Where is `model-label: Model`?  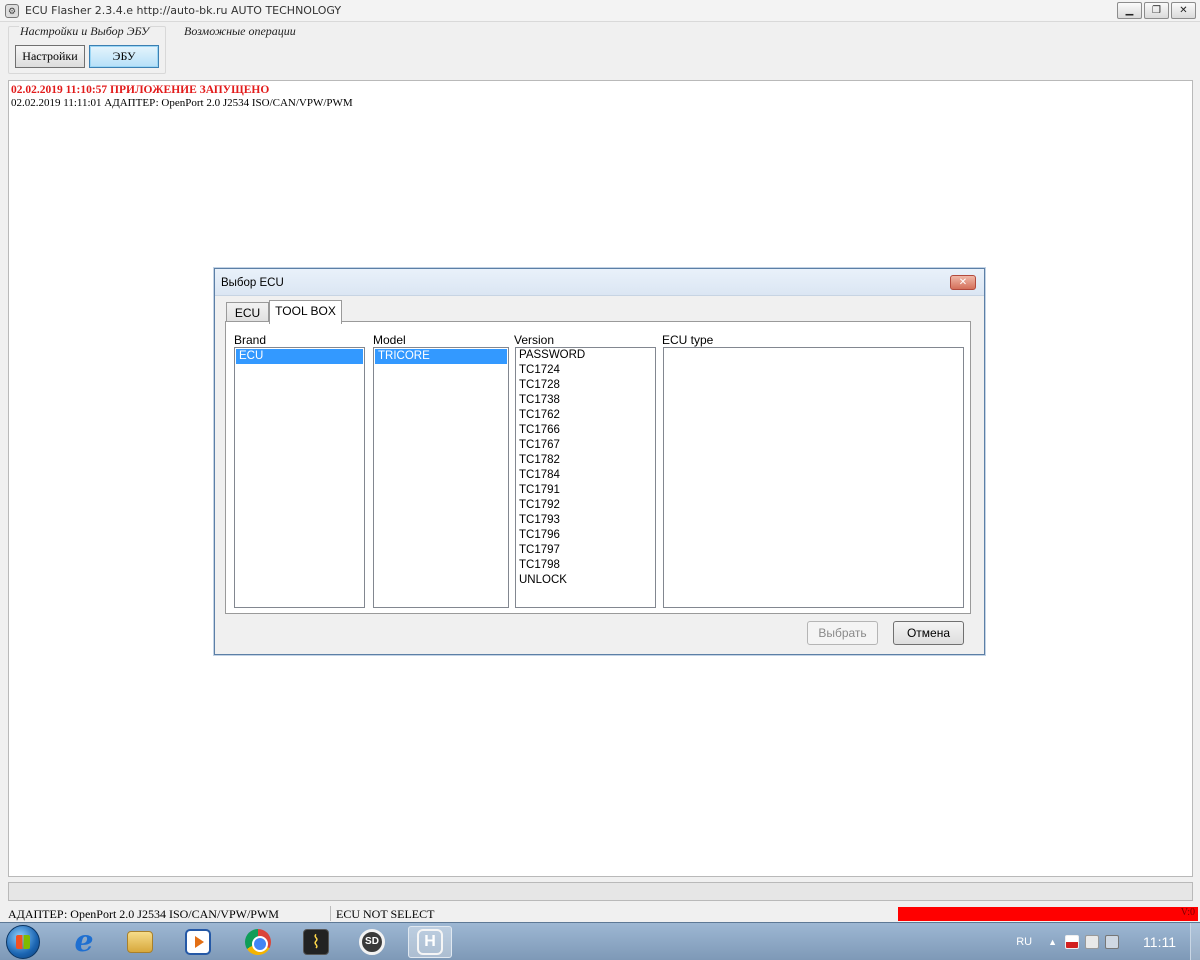
model-label: Model is located at coordinates (389, 340).